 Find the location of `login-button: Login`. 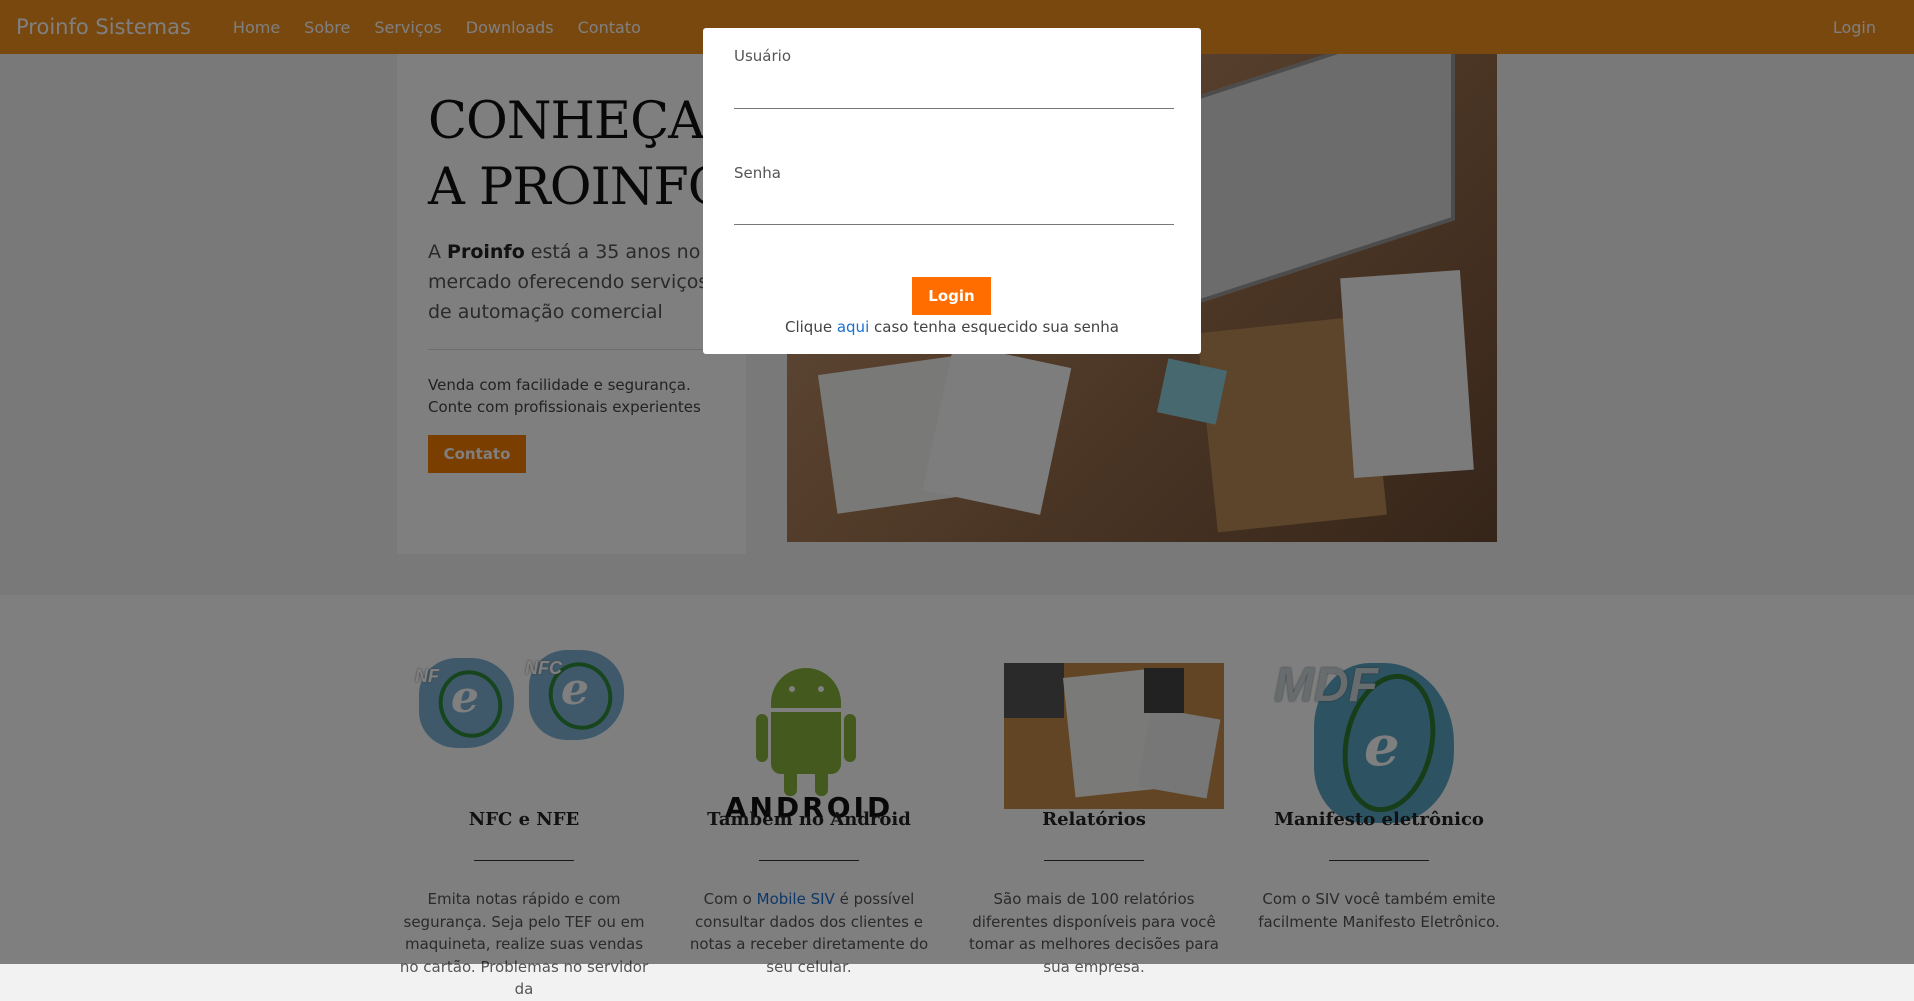

login-button: Login is located at coordinates (951, 296).